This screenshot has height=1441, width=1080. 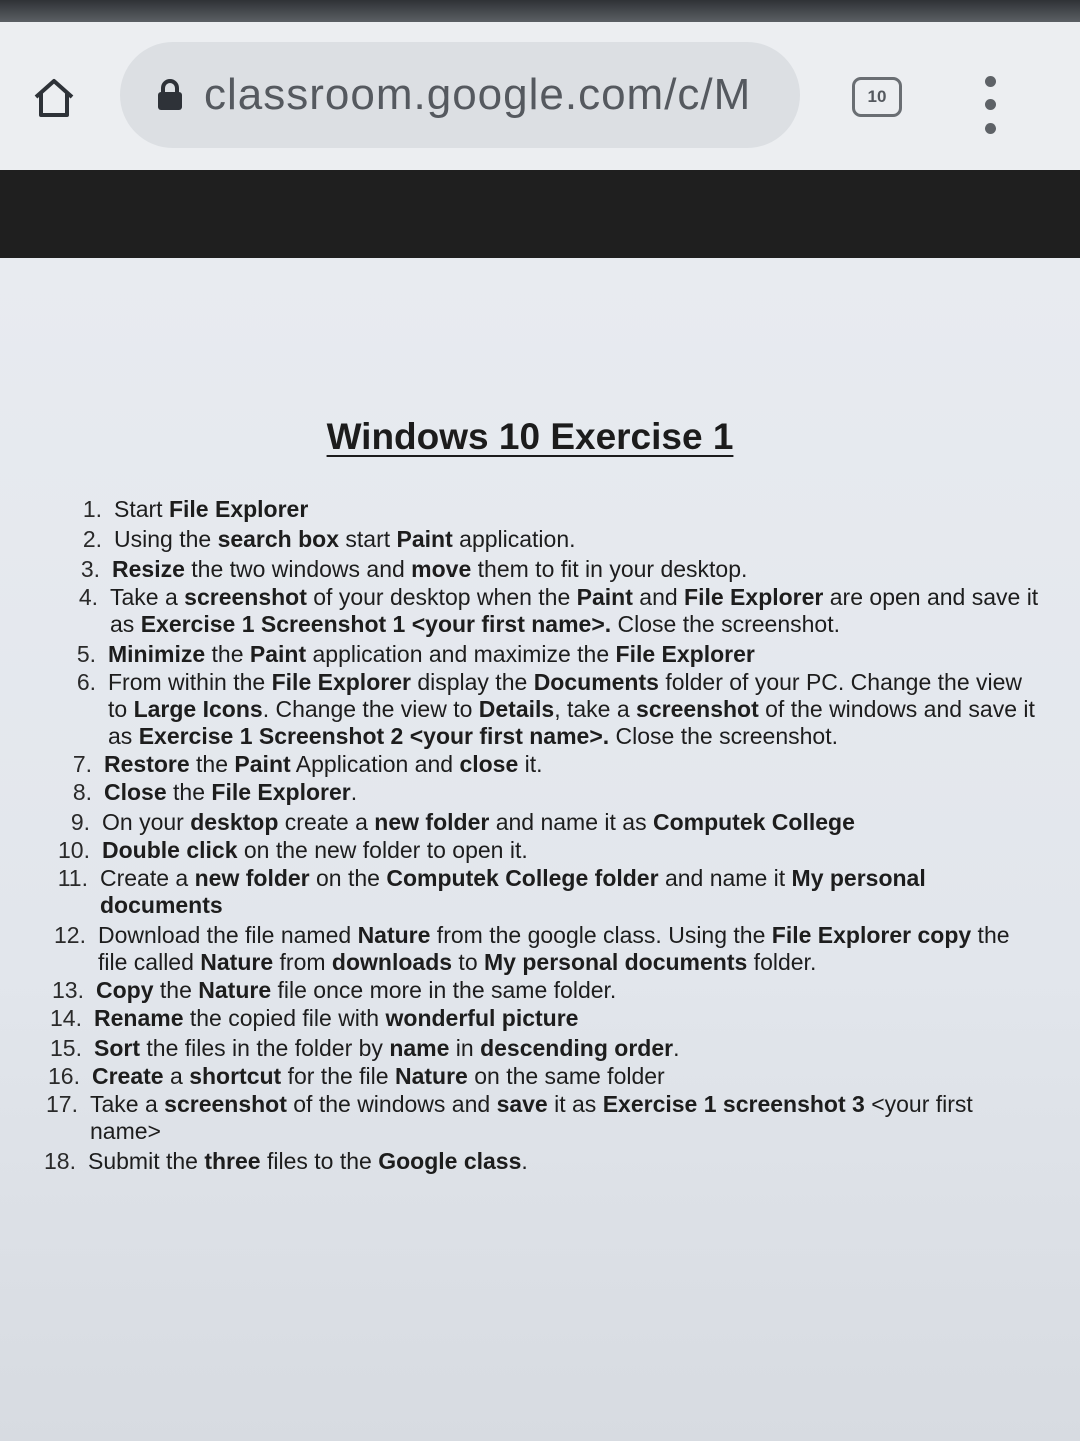 What do you see at coordinates (231, 792) in the screenshot?
I see `step-text: Close the File Explorer.` at bounding box center [231, 792].